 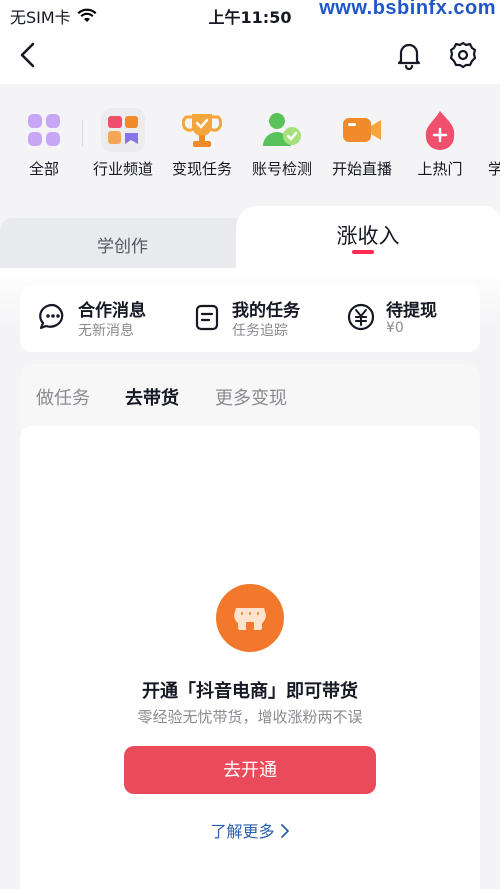 I want to click on bell-icon, so click(x=409, y=57).